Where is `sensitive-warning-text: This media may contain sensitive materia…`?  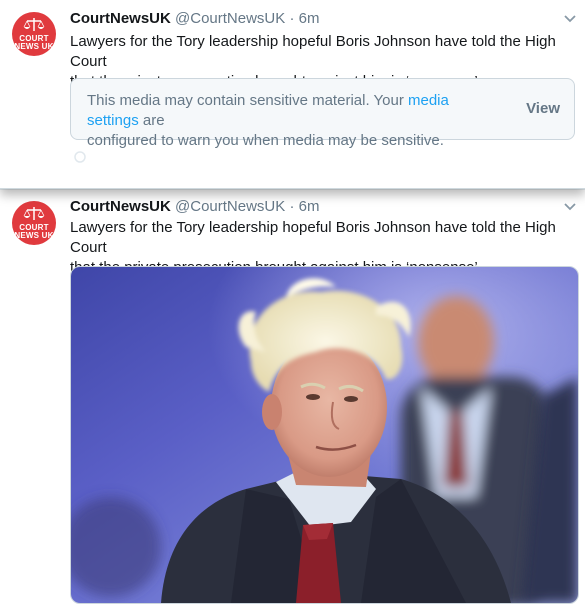 sensitive-warning-text: This media may contain sensitive materia… is located at coordinates (292, 121).